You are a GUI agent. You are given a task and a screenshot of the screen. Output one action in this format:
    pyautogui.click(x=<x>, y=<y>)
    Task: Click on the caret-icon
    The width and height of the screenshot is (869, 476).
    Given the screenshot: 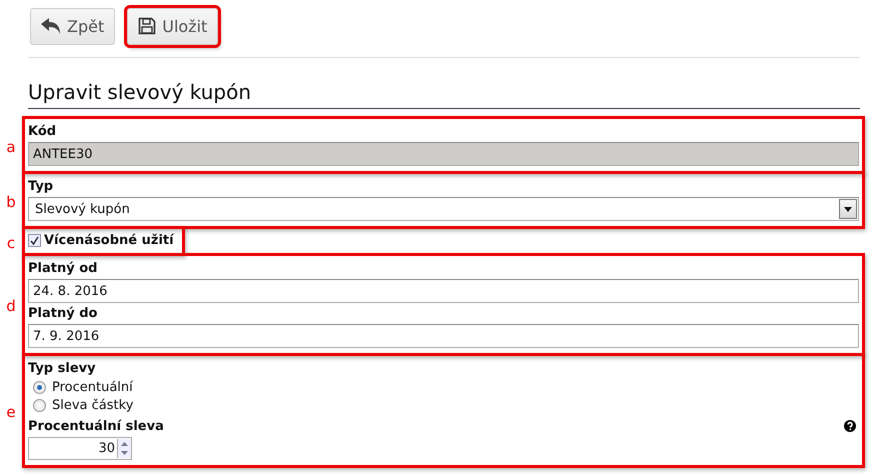 What is the action you would take?
    pyautogui.click(x=848, y=209)
    